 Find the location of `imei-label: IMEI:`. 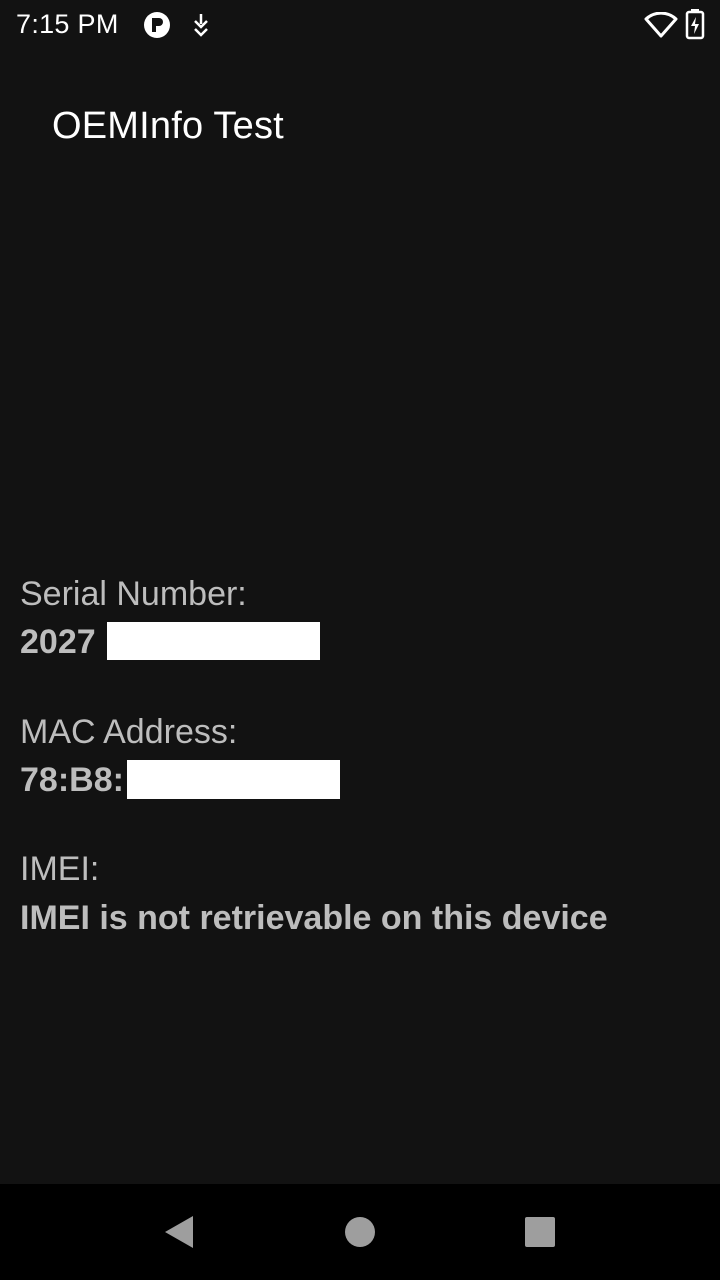

imei-label: IMEI: is located at coordinates (60, 869).